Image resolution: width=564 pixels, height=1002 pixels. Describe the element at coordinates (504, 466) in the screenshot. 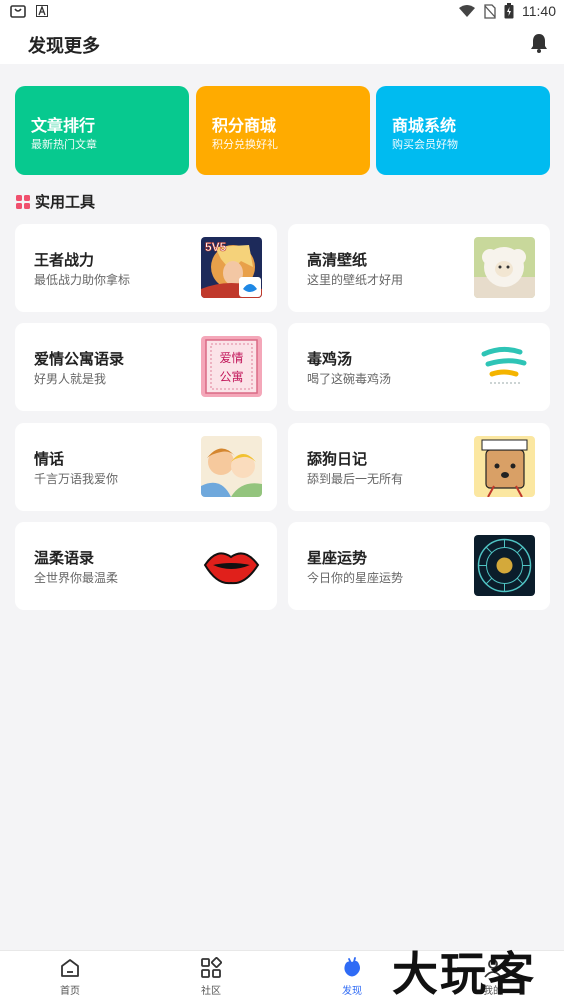

I see `dog-thumbnail` at that location.